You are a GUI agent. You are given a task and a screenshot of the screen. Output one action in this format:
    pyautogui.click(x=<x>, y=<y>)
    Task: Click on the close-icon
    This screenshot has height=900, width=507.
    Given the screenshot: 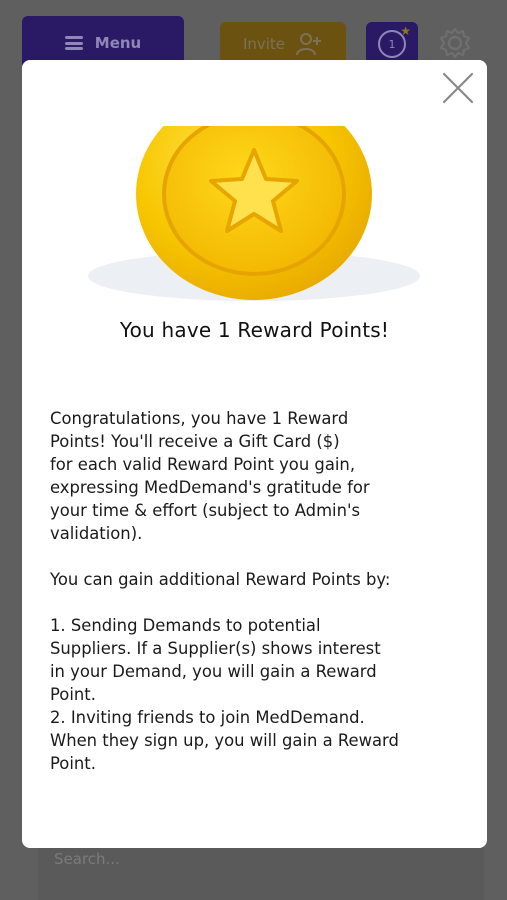 What is the action you would take?
    pyautogui.click(x=458, y=88)
    